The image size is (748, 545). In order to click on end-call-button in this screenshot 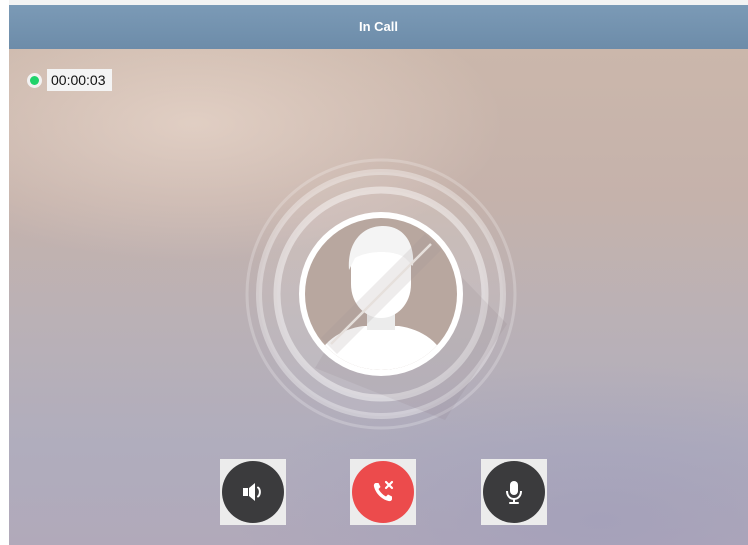, I will do `click(383, 492)`.